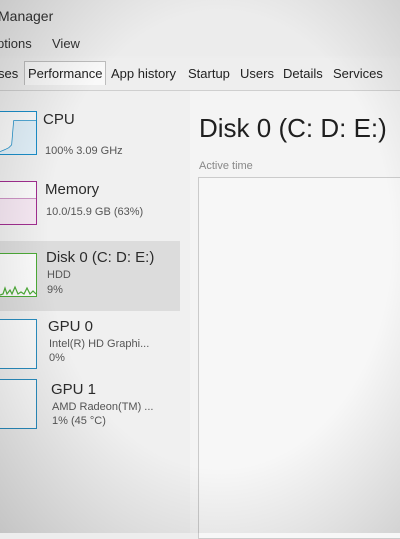 This screenshot has width=400, height=539. I want to click on tab-details: Details, so click(303, 73).